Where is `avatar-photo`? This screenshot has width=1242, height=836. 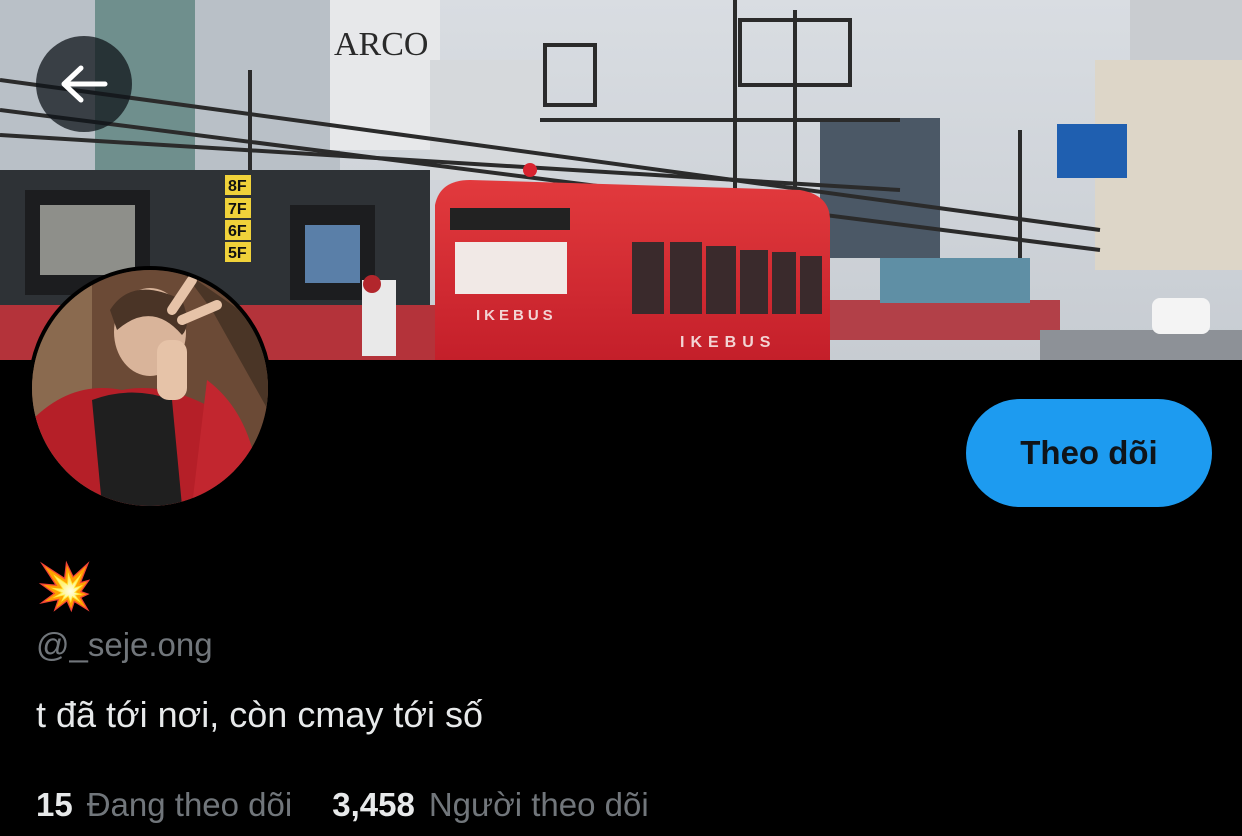
avatar-photo is located at coordinates (150, 388).